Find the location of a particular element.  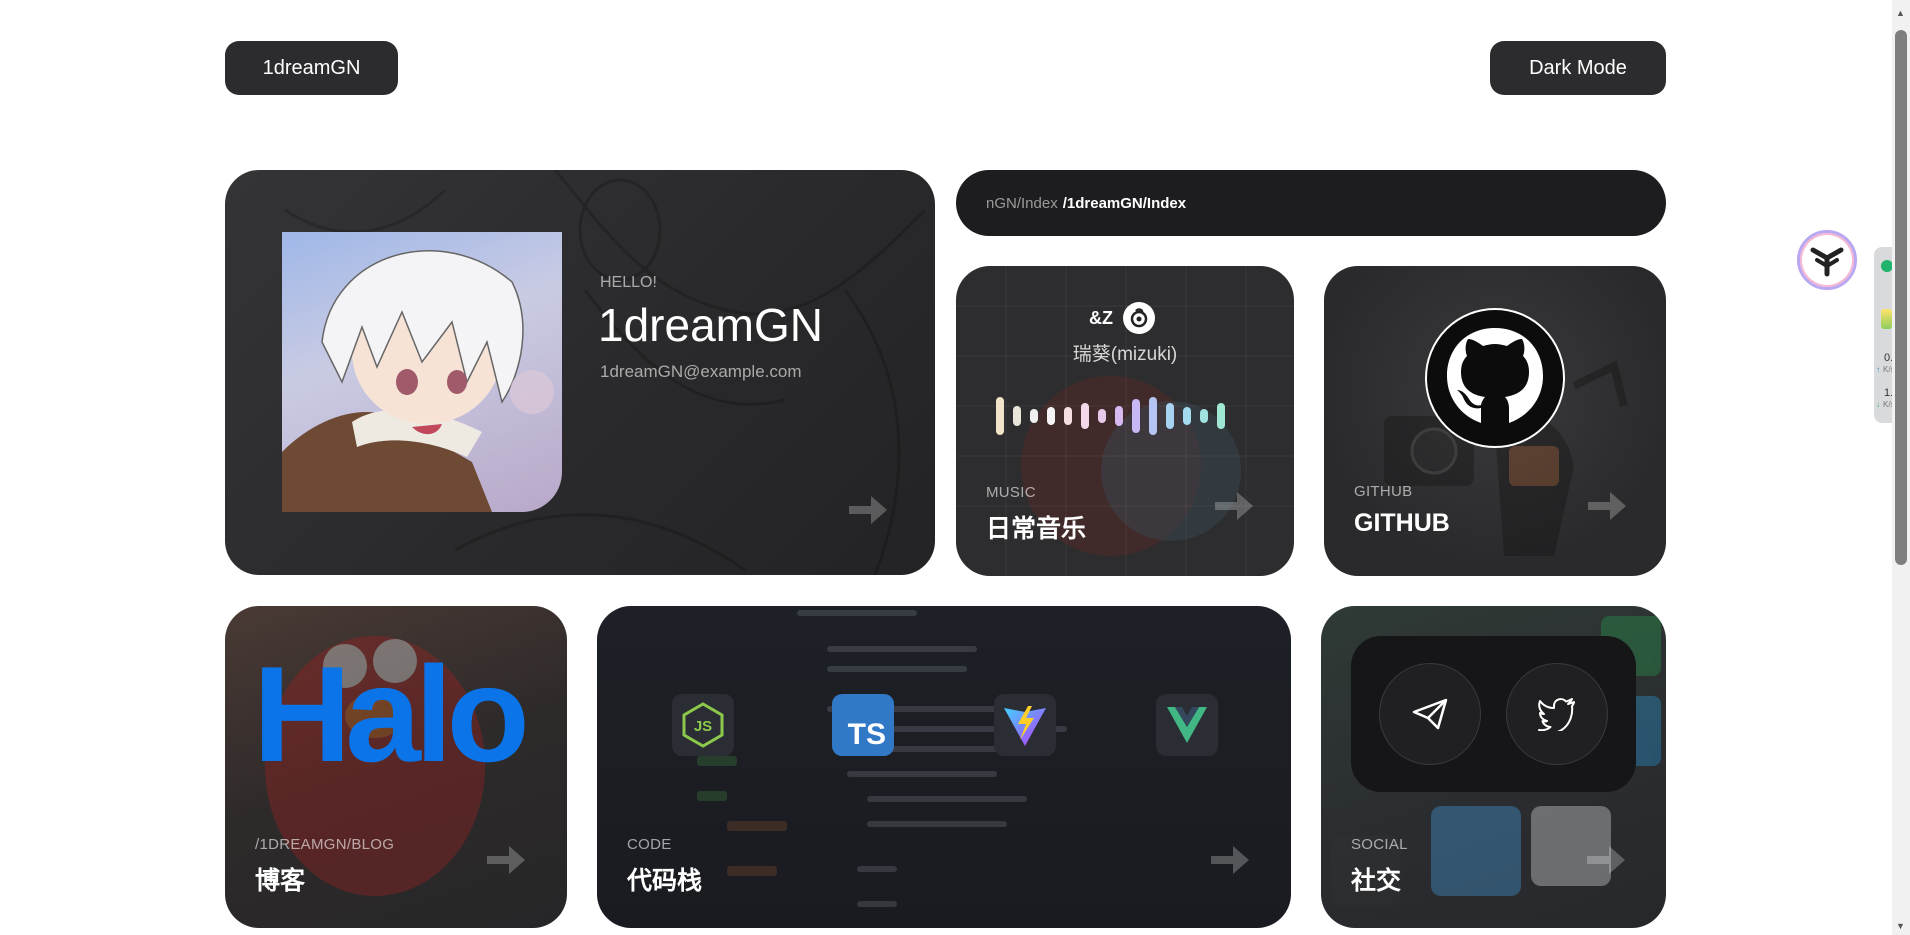

scroll-down-icon: ▼ is located at coordinates (1900, 926).